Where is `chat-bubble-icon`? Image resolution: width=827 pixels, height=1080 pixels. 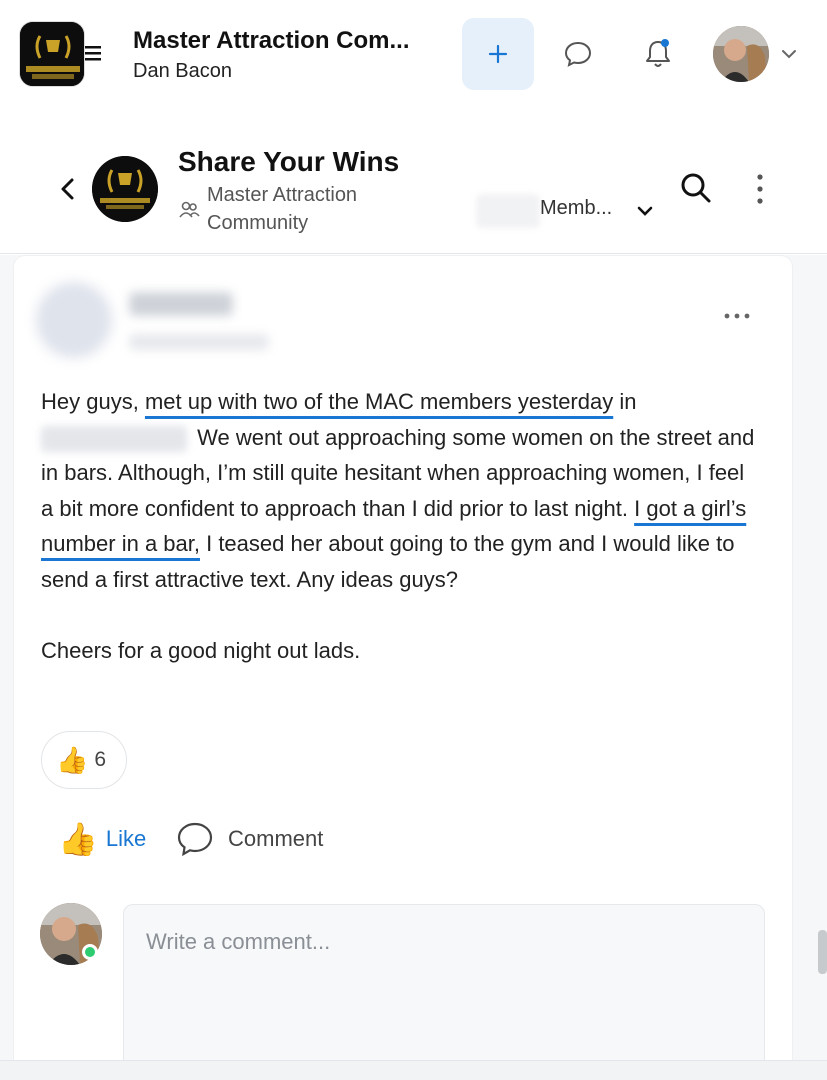 chat-bubble-icon is located at coordinates (578, 54).